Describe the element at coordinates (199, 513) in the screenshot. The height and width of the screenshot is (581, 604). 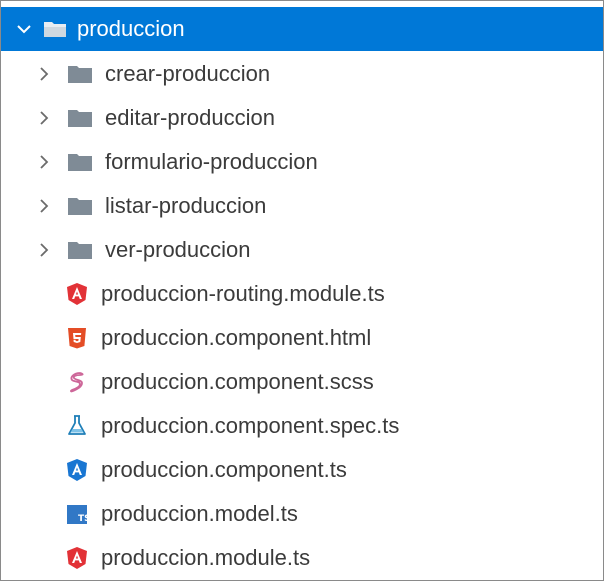
I see `tree-item-label: produccion.model.ts` at that location.